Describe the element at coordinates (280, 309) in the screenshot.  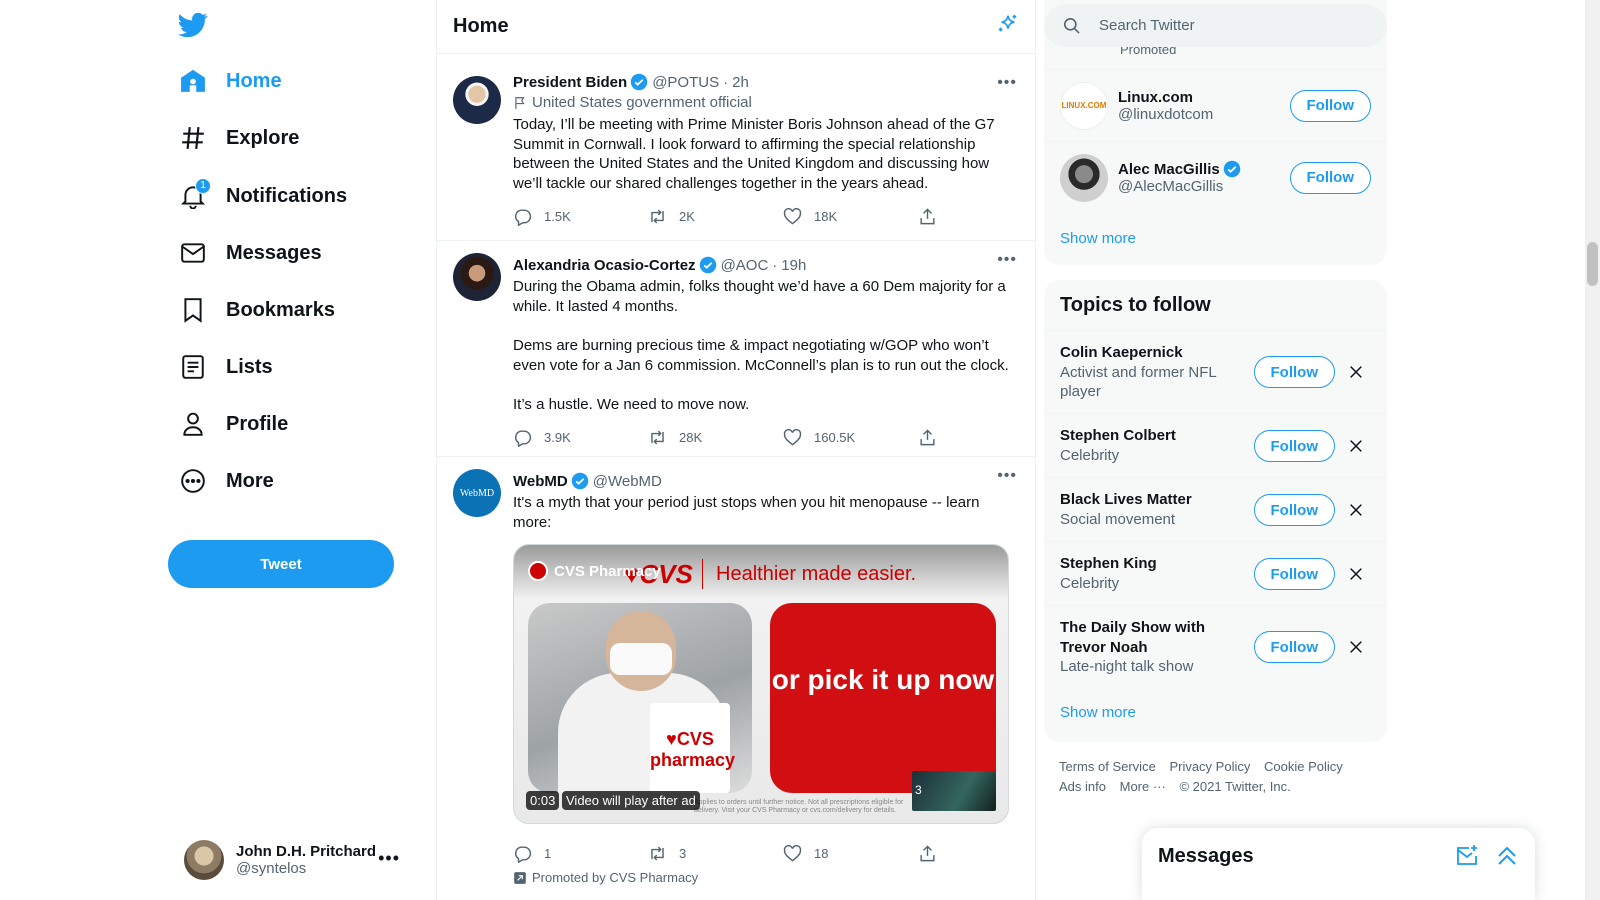
I see `nav-bookmarks-label: Bookmarks` at that location.